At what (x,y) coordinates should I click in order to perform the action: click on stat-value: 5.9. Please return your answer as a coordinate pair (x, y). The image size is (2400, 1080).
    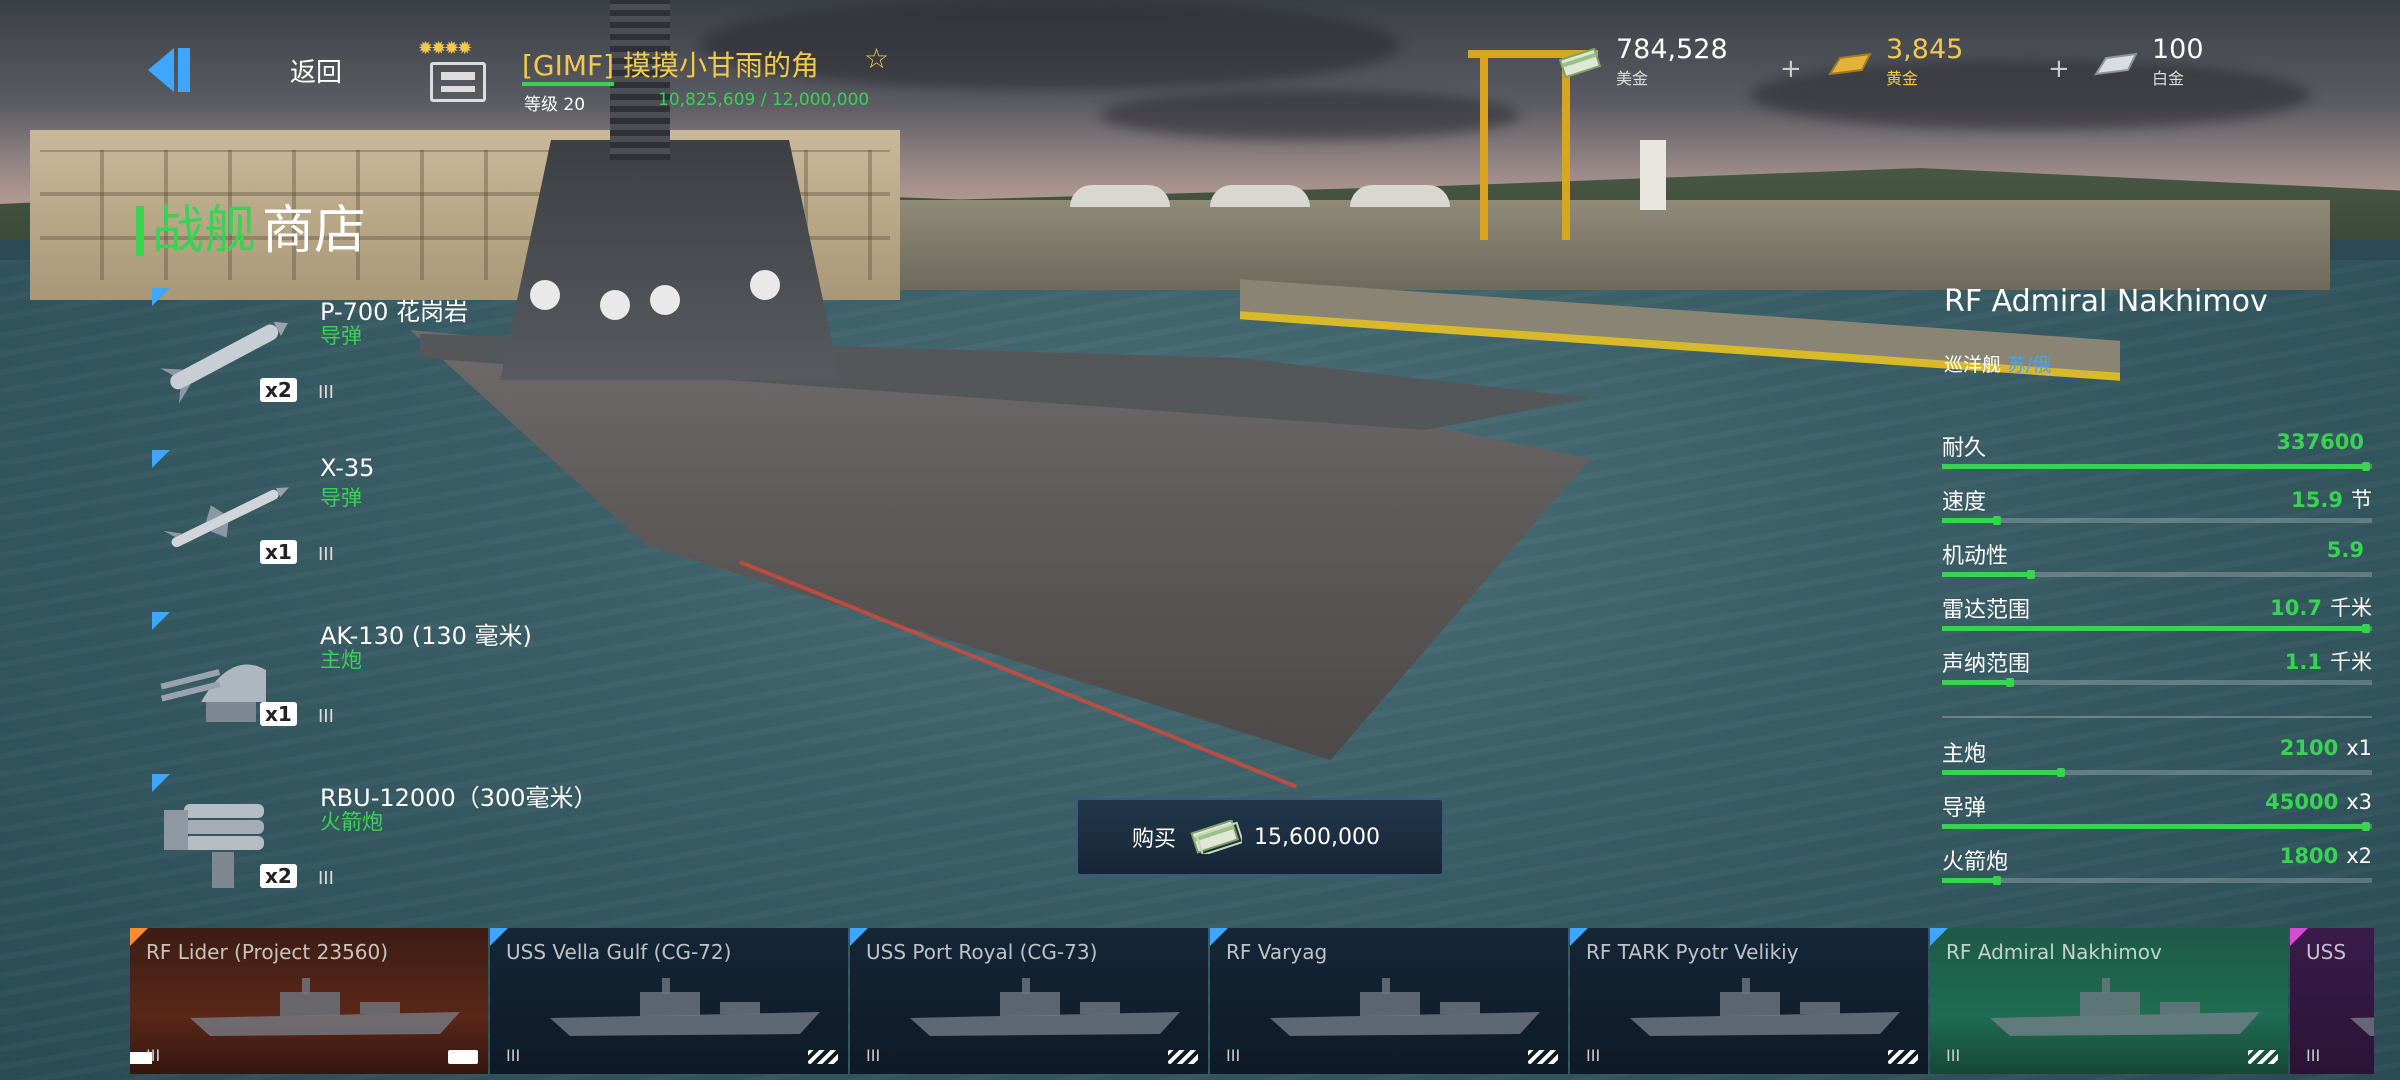
    Looking at the image, I should click on (2349, 550).